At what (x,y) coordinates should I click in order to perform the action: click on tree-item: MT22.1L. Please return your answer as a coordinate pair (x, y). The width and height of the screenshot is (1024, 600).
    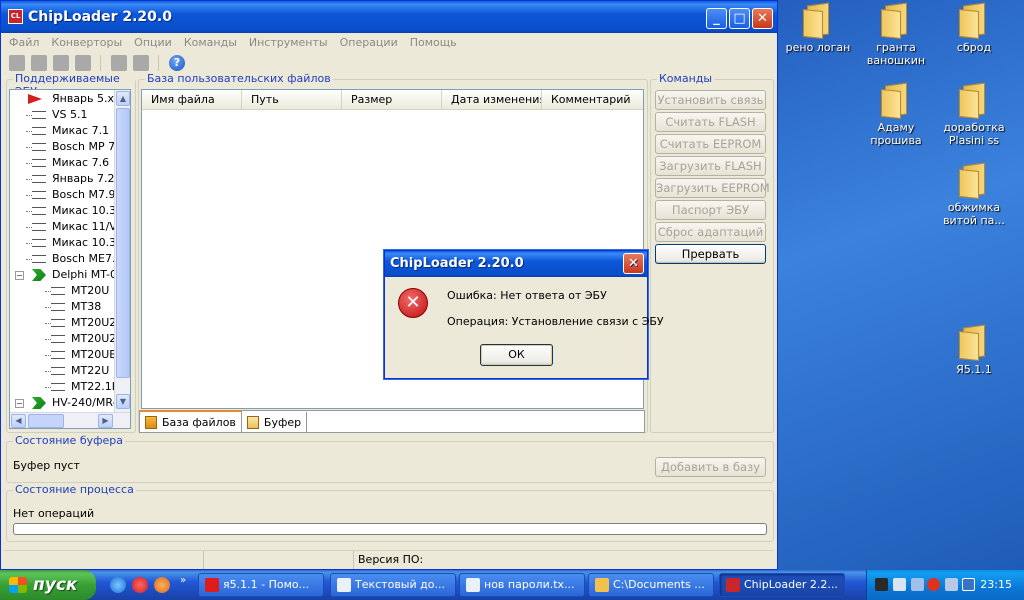
    Looking at the image, I should click on (62, 387).